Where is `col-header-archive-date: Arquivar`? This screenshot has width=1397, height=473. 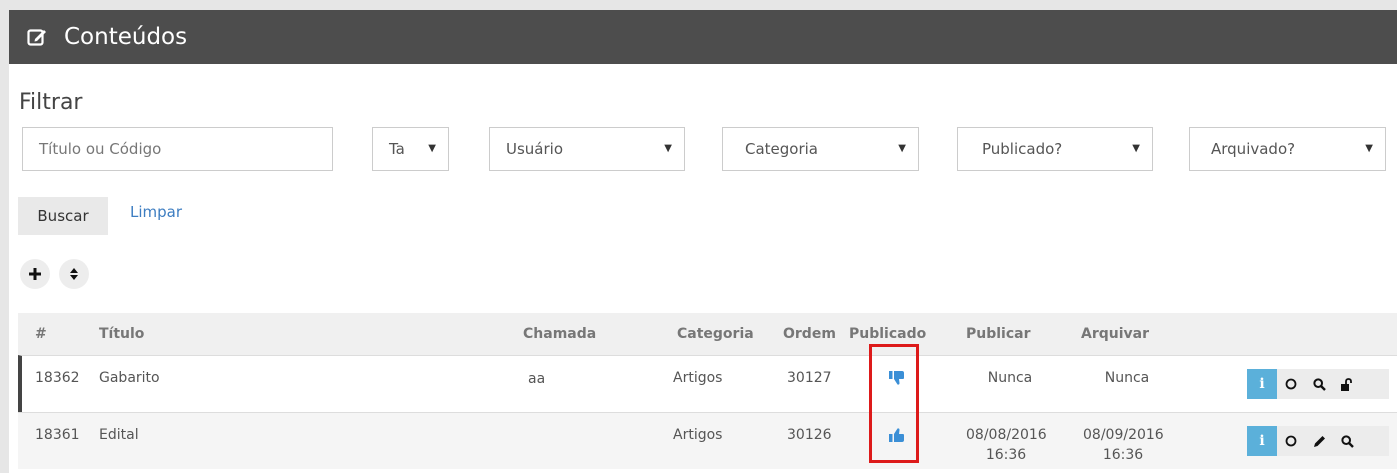
col-header-archive-date: Arquivar is located at coordinates (1115, 334).